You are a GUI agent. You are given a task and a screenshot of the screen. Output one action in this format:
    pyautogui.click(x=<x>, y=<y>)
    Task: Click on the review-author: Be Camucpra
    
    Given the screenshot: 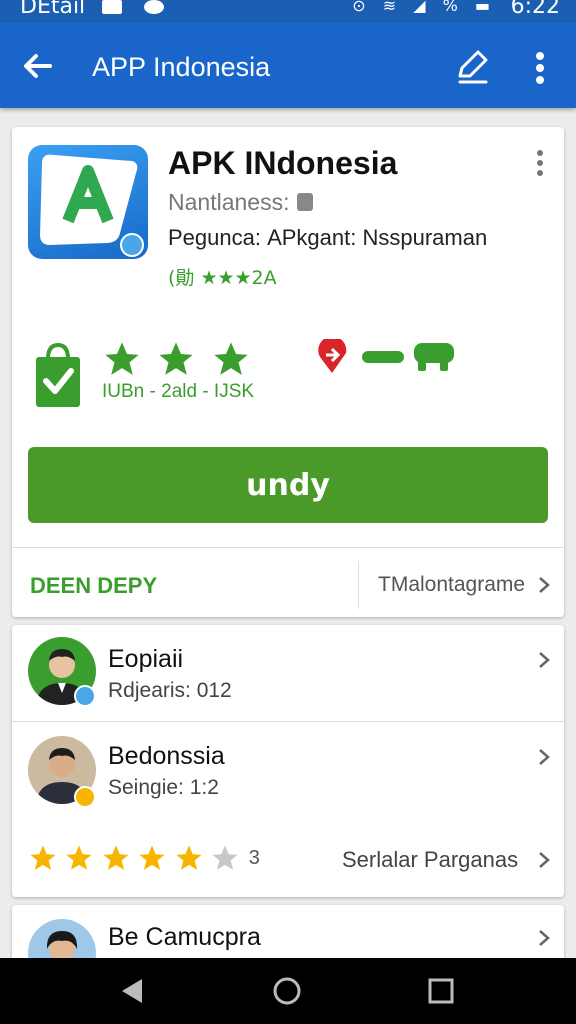 What is the action you would take?
    pyautogui.click(x=184, y=937)
    